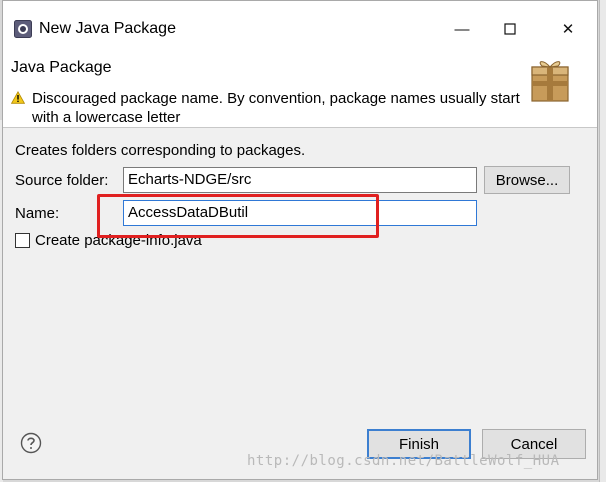  What do you see at coordinates (62, 180) in the screenshot?
I see `source-folder-label: Source folder:` at bounding box center [62, 180].